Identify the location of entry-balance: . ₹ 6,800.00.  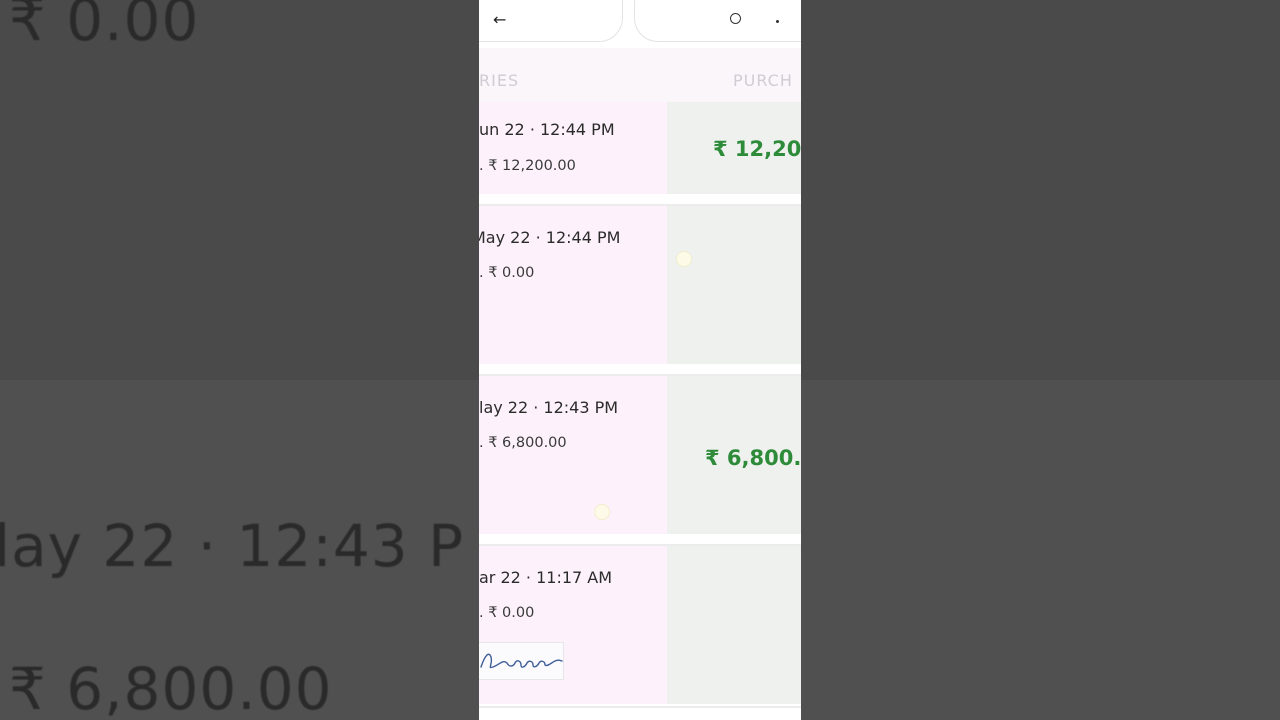
(523, 443).